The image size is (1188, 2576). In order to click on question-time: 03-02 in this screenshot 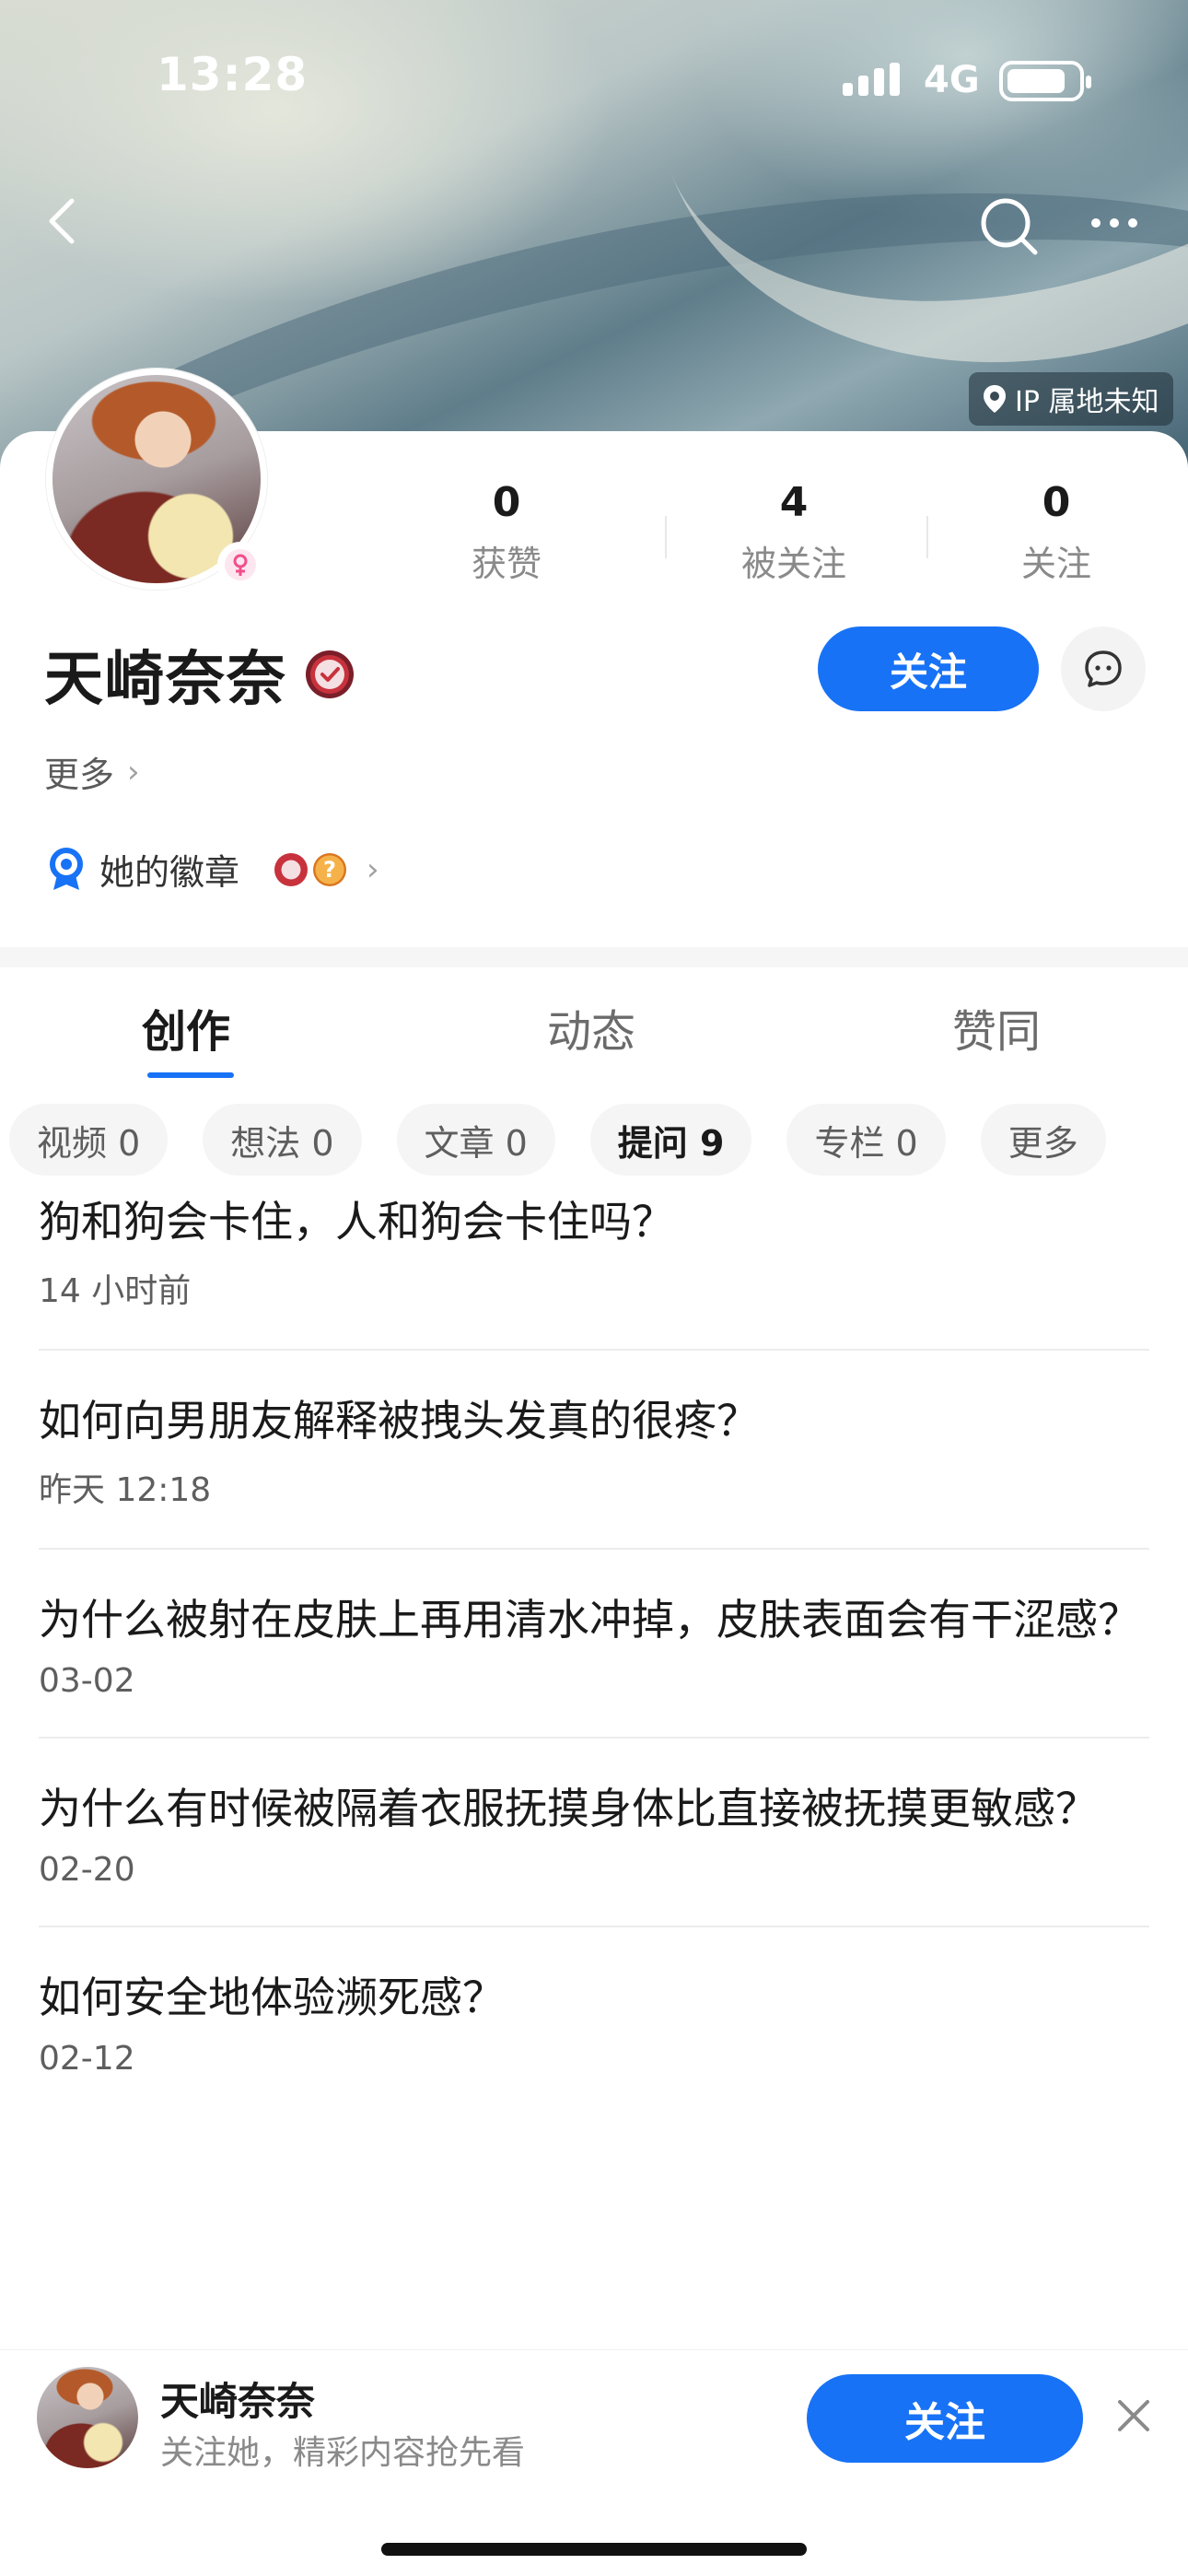, I will do `click(87, 1681)`.